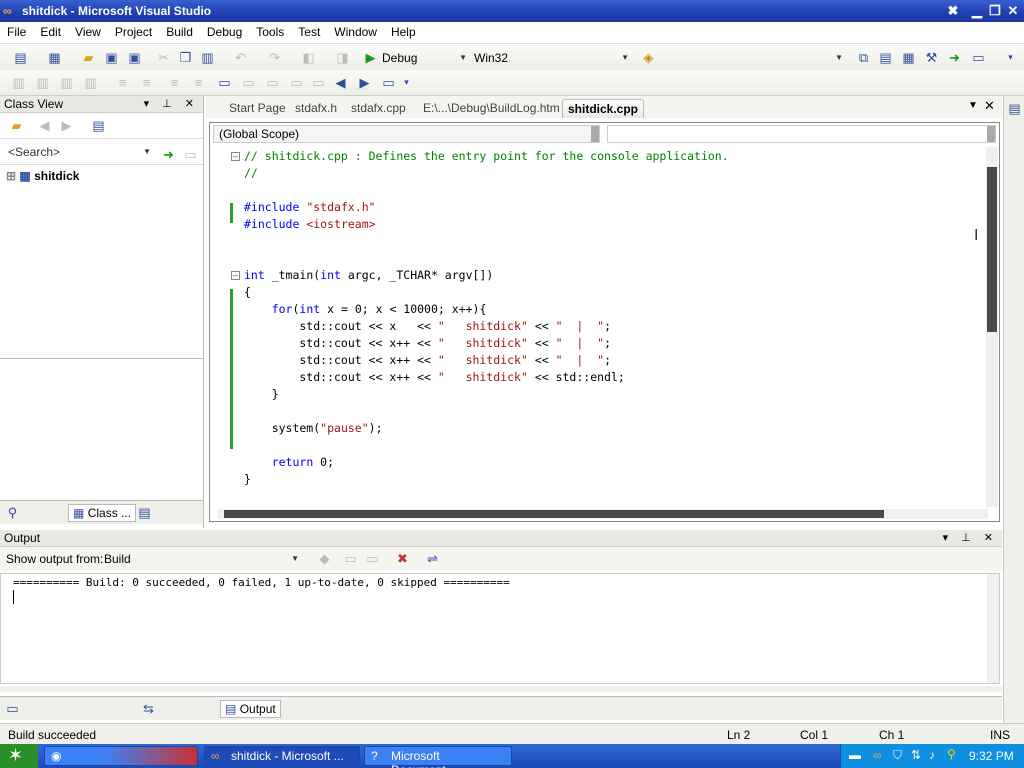 The height and width of the screenshot is (768, 1024). I want to click on object-browser-icon: ▦, so click(908, 57).